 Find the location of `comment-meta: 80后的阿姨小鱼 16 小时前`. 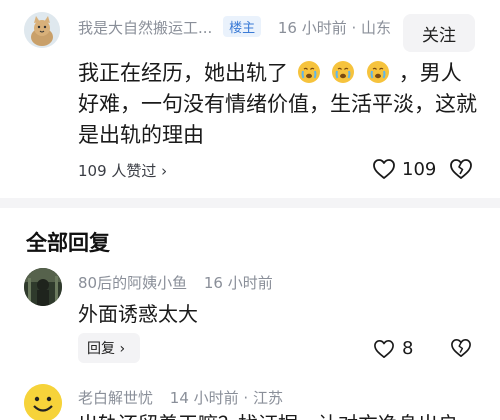

comment-meta: 80后的阿姨小鱼 16 小时前 is located at coordinates (175, 282).